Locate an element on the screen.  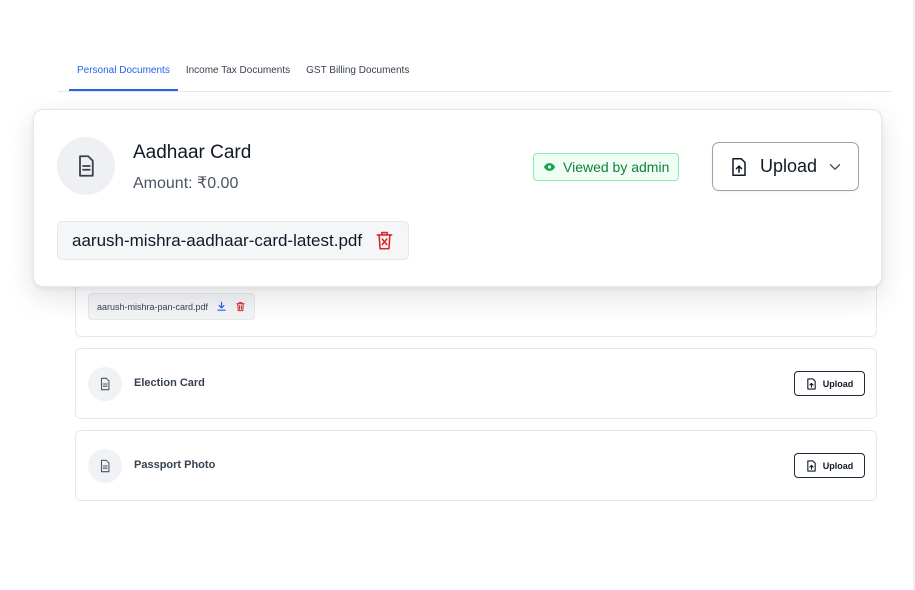
status-badge-label: Viewed by admin is located at coordinates (616, 167).